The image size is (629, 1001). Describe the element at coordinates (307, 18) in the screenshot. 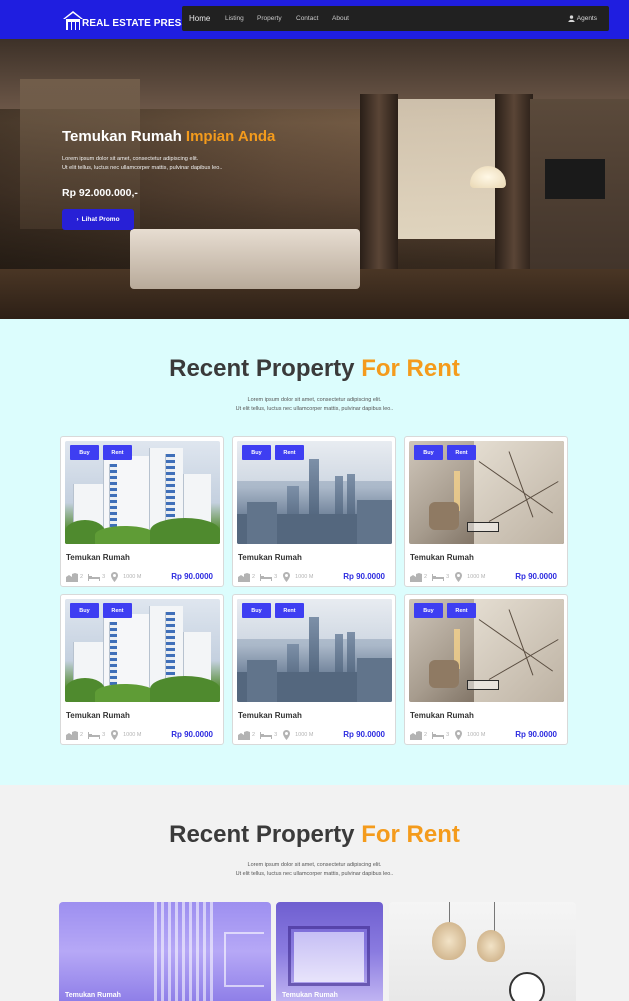

I see `nav-contact: Contact` at that location.